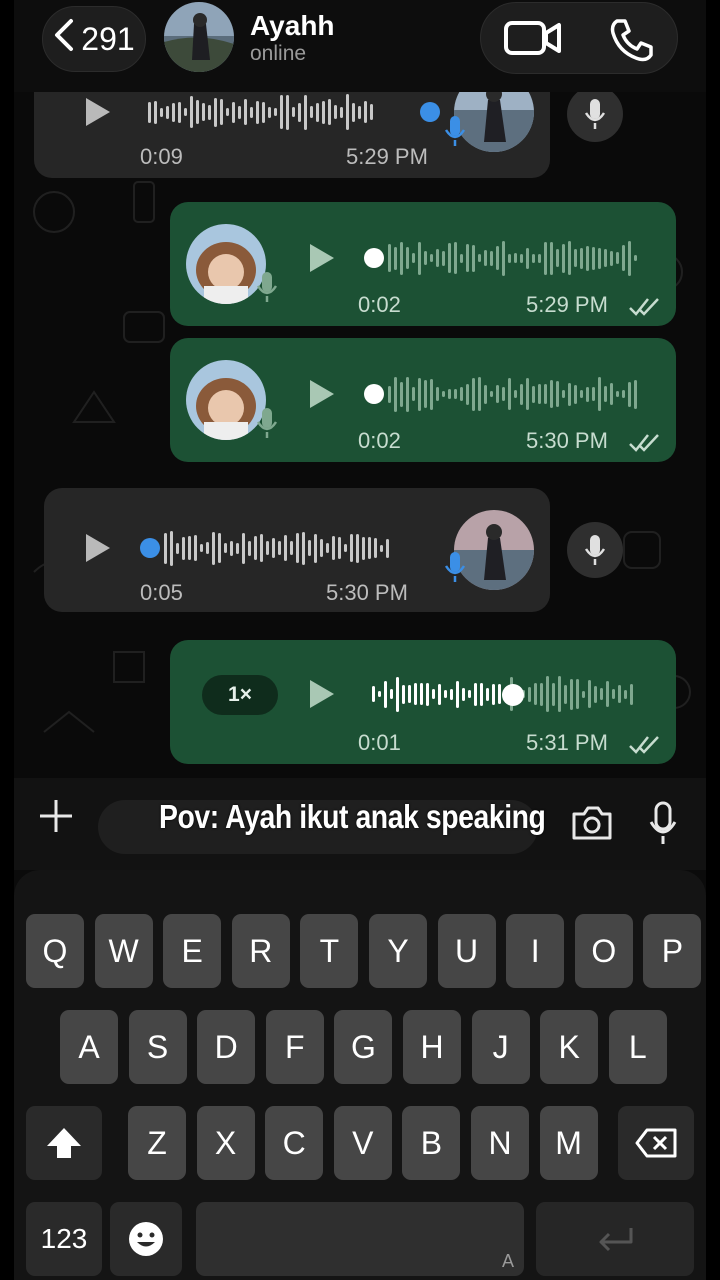 The width and height of the screenshot is (720, 1280). Describe the element at coordinates (663, 825) in the screenshot. I see `mic-icon` at that location.